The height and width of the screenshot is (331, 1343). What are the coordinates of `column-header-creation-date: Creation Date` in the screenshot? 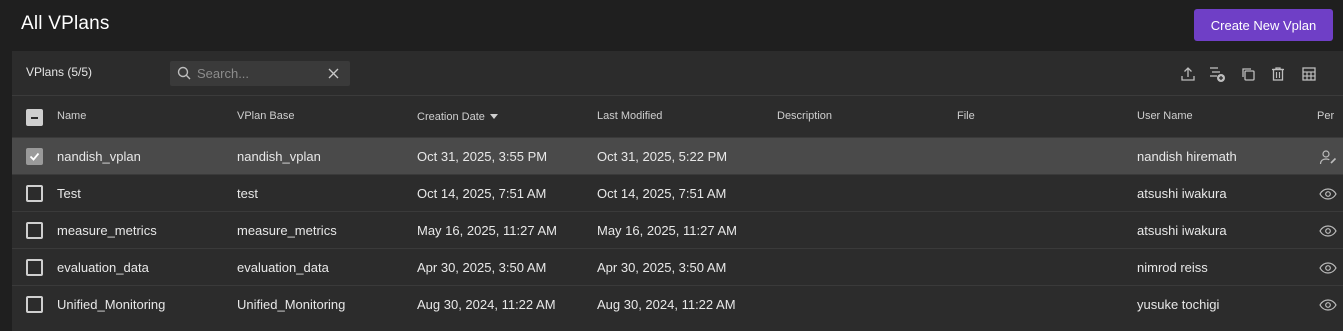 It's located at (457, 116).